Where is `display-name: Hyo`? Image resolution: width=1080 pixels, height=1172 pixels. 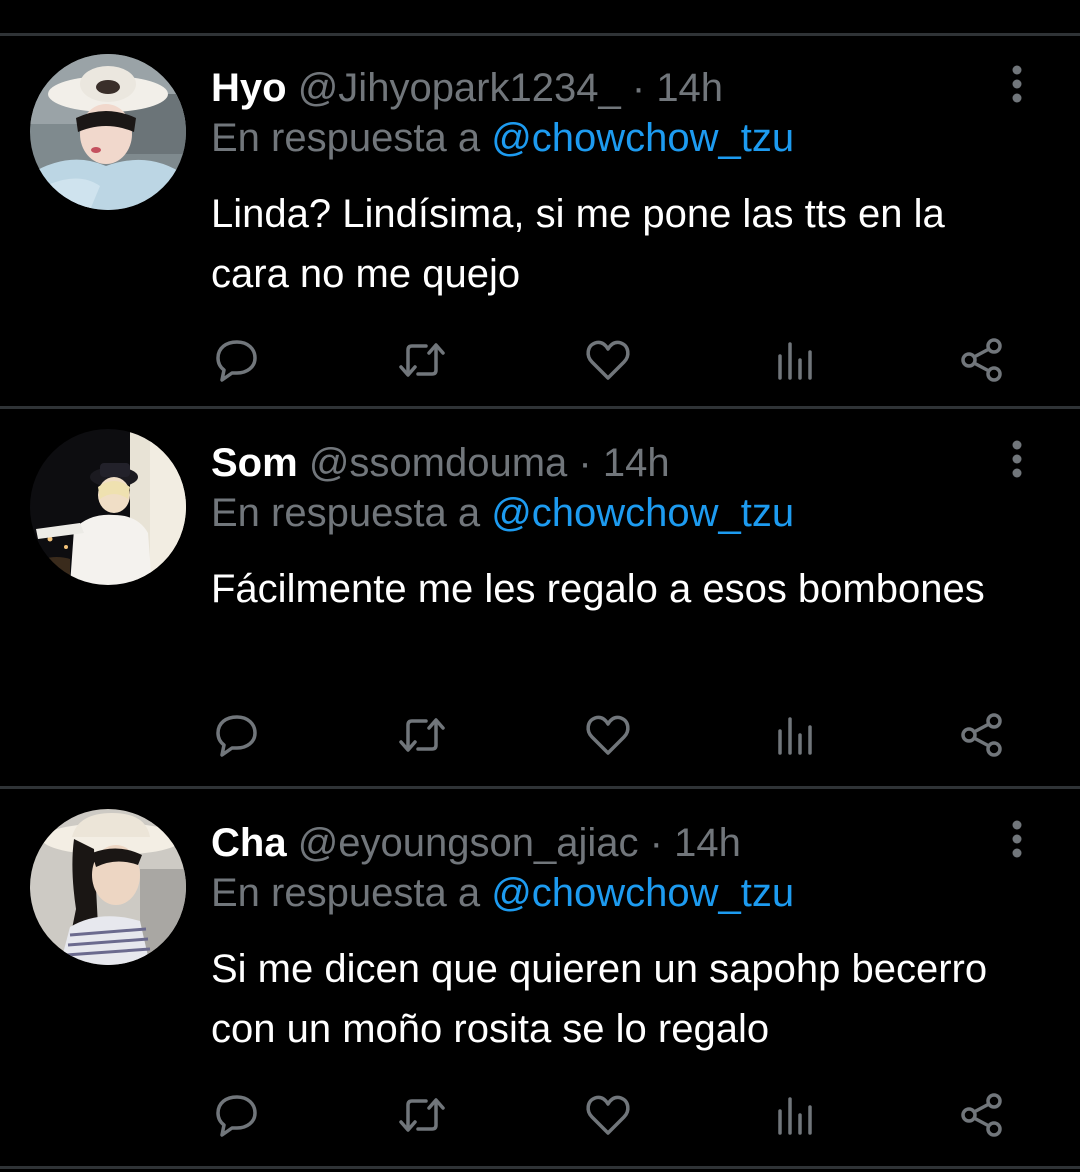
display-name: Hyo is located at coordinates (249, 88).